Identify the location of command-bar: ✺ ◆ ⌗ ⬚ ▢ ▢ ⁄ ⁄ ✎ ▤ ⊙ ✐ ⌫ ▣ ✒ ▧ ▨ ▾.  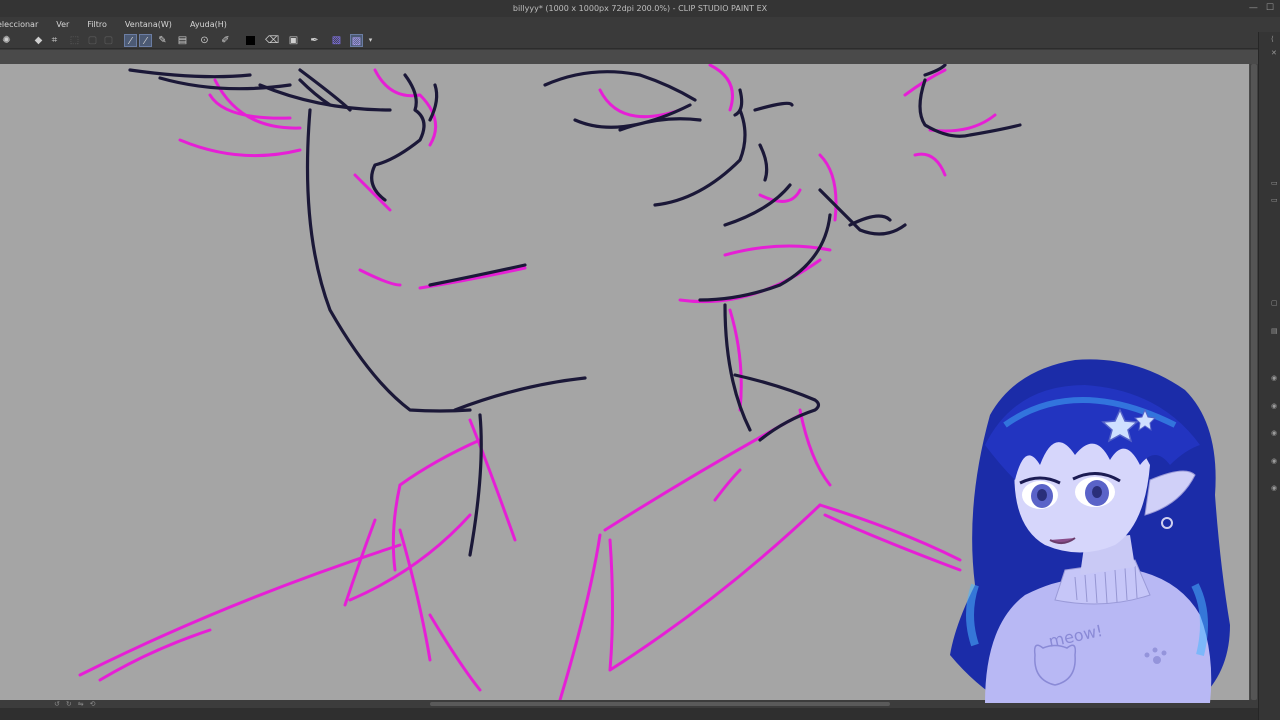
(629, 40).